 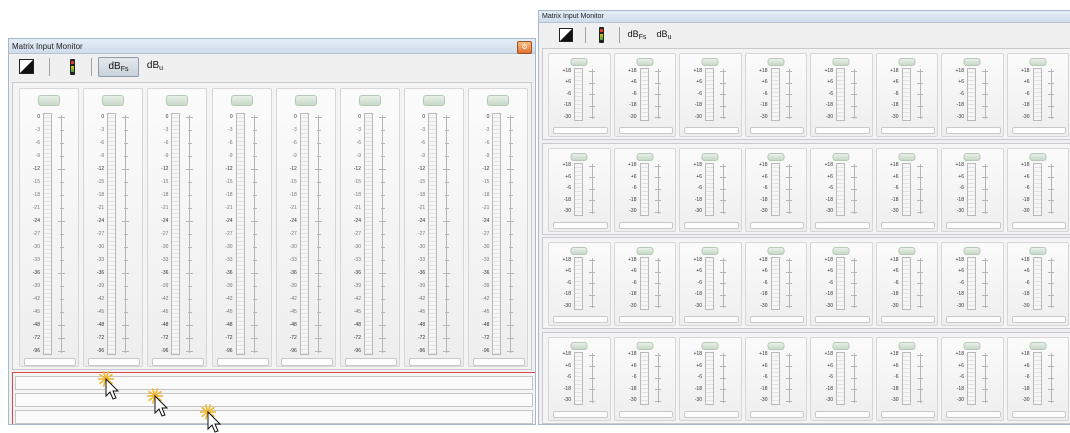 What do you see at coordinates (36, 259) in the screenshot?
I see `scale-label: -33` at bounding box center [36, 259].